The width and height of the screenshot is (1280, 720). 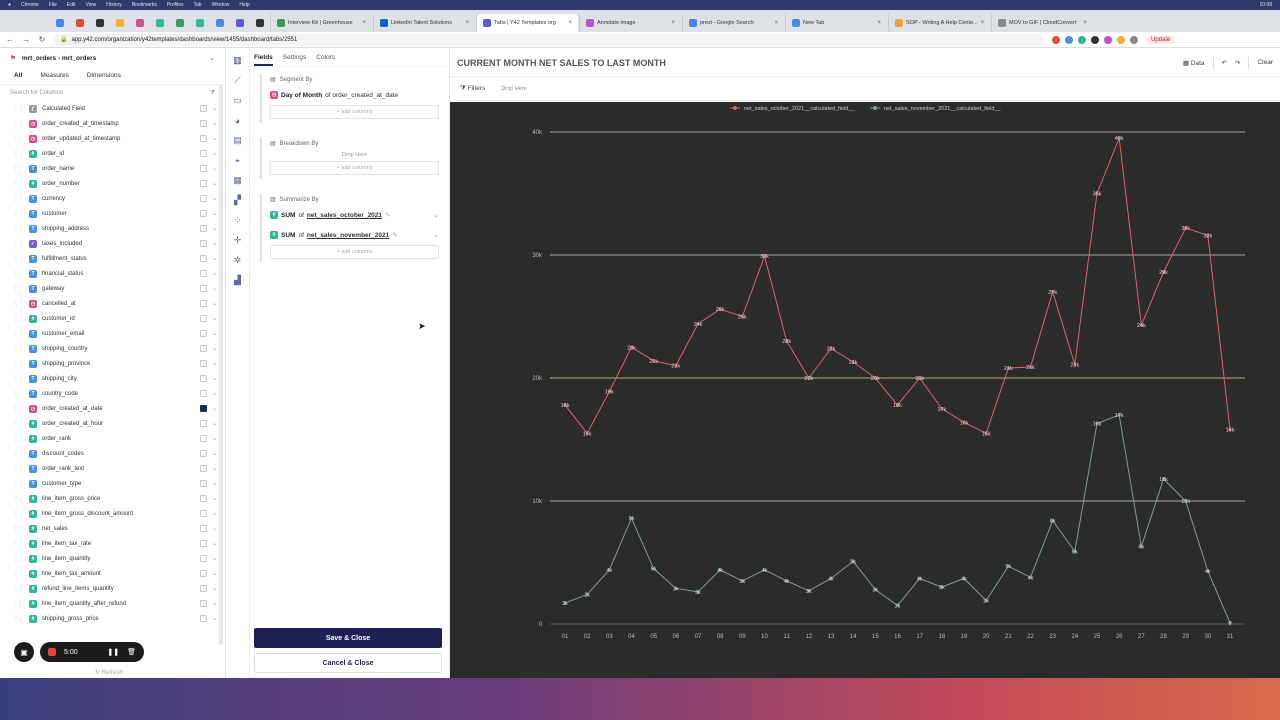 What do you see at coordinates (112, 273) in the screenshot?
I see `field-row: ⋮⋮ Tfinancial_status ⌄` at bounding box center [112, 273].